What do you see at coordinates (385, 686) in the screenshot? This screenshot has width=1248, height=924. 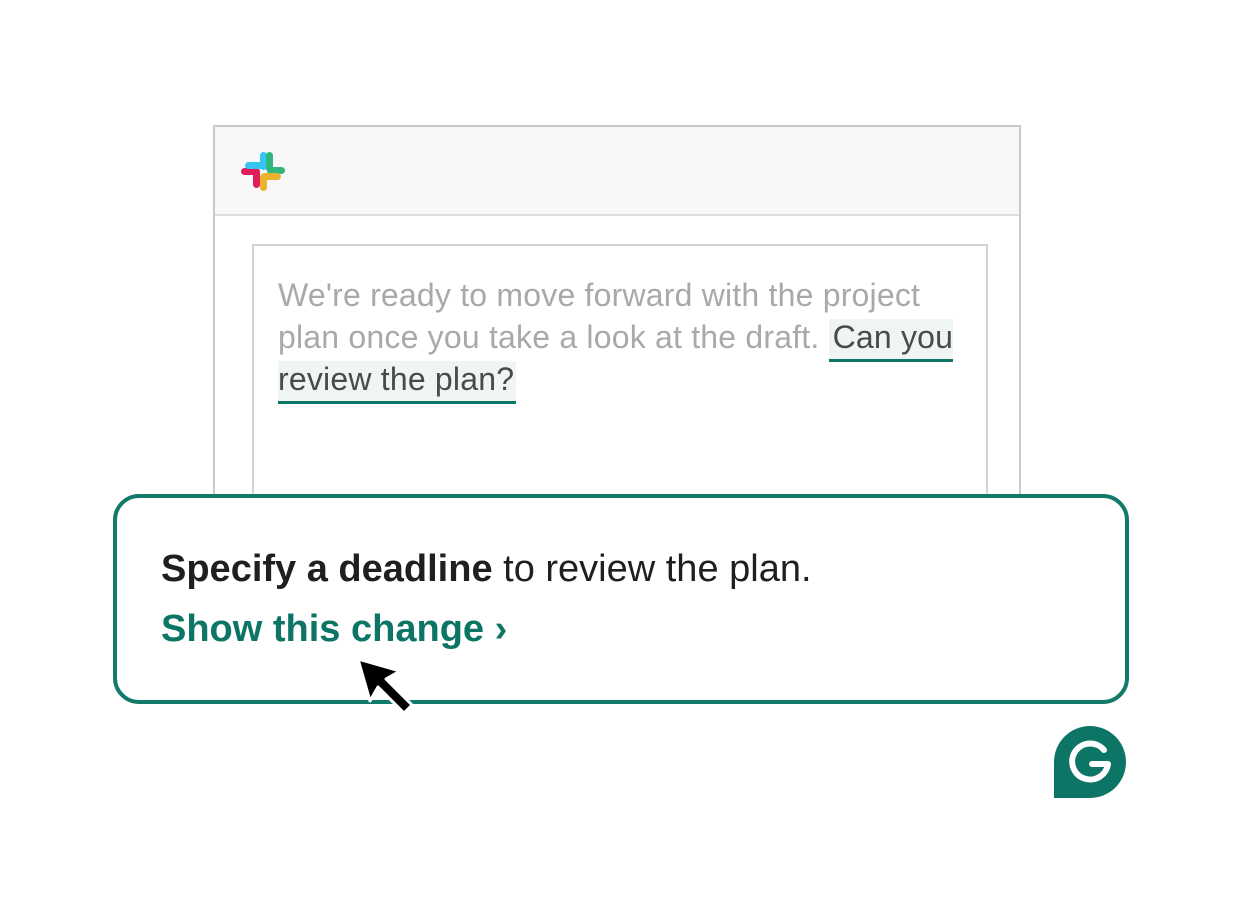 I see `arrow-cursor-icon` at bounding box center [385, 686].